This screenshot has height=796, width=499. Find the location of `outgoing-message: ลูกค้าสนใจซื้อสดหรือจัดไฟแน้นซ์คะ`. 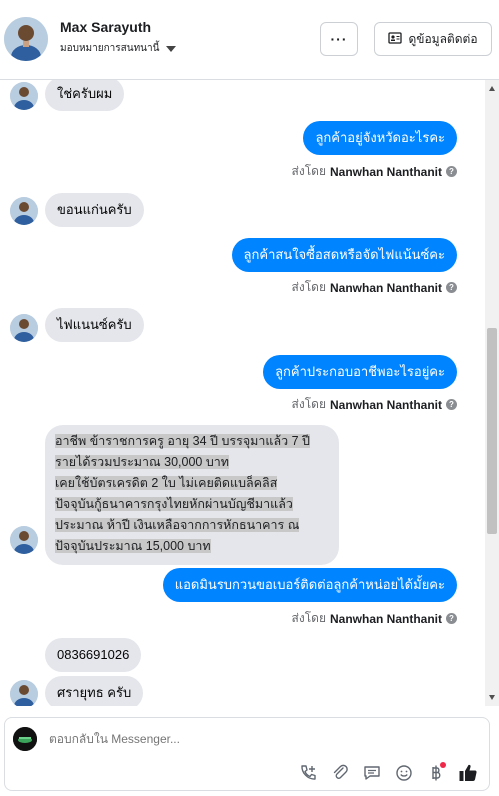

outgoing-message: ลูกค้าสนใจซื้อสดหรือจัดไฟแน้นซ์คะ is located at coordinates (344, 255).